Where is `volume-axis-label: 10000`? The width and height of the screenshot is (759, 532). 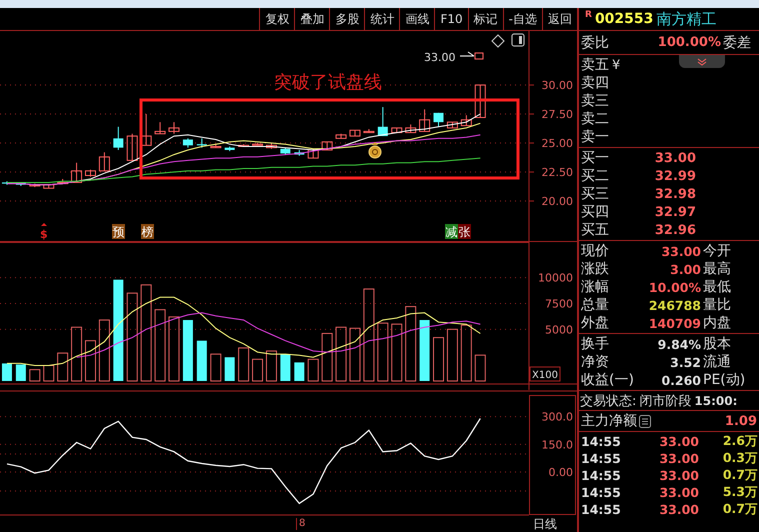
volume-axis-label: 10000 is located at coordinates (555, 278).